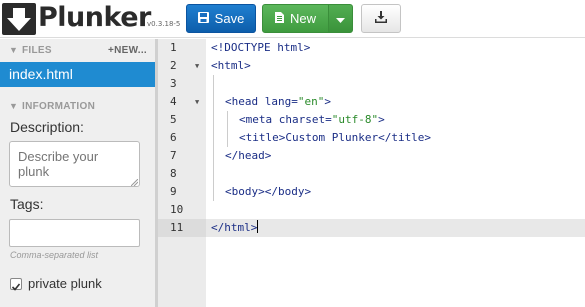 This screenshot has height=307, width=585. Describe the element at coordinates (47, 127) in the screenshot. I see `description-label: Description:` at that location.